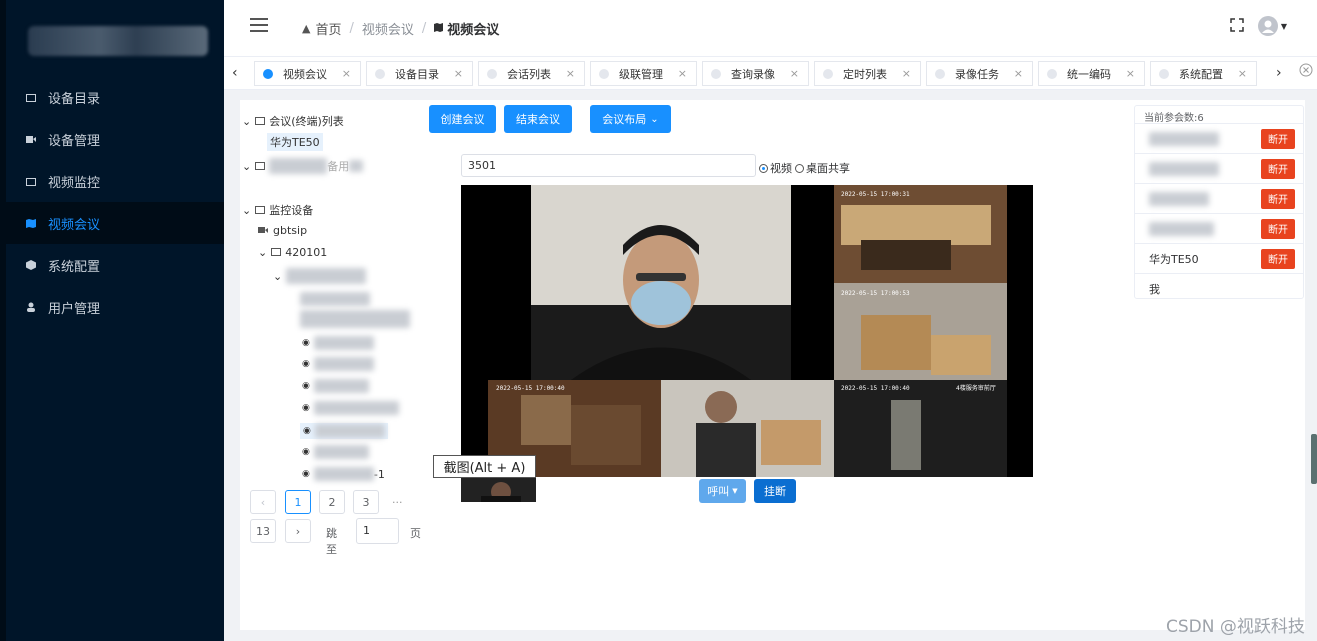 Image resolution: width=1317 pixels, height=641 pixels. Describe the element at coordinates (291, 210) in the screenshot. I see `tree-label: 监控设备` at that location.